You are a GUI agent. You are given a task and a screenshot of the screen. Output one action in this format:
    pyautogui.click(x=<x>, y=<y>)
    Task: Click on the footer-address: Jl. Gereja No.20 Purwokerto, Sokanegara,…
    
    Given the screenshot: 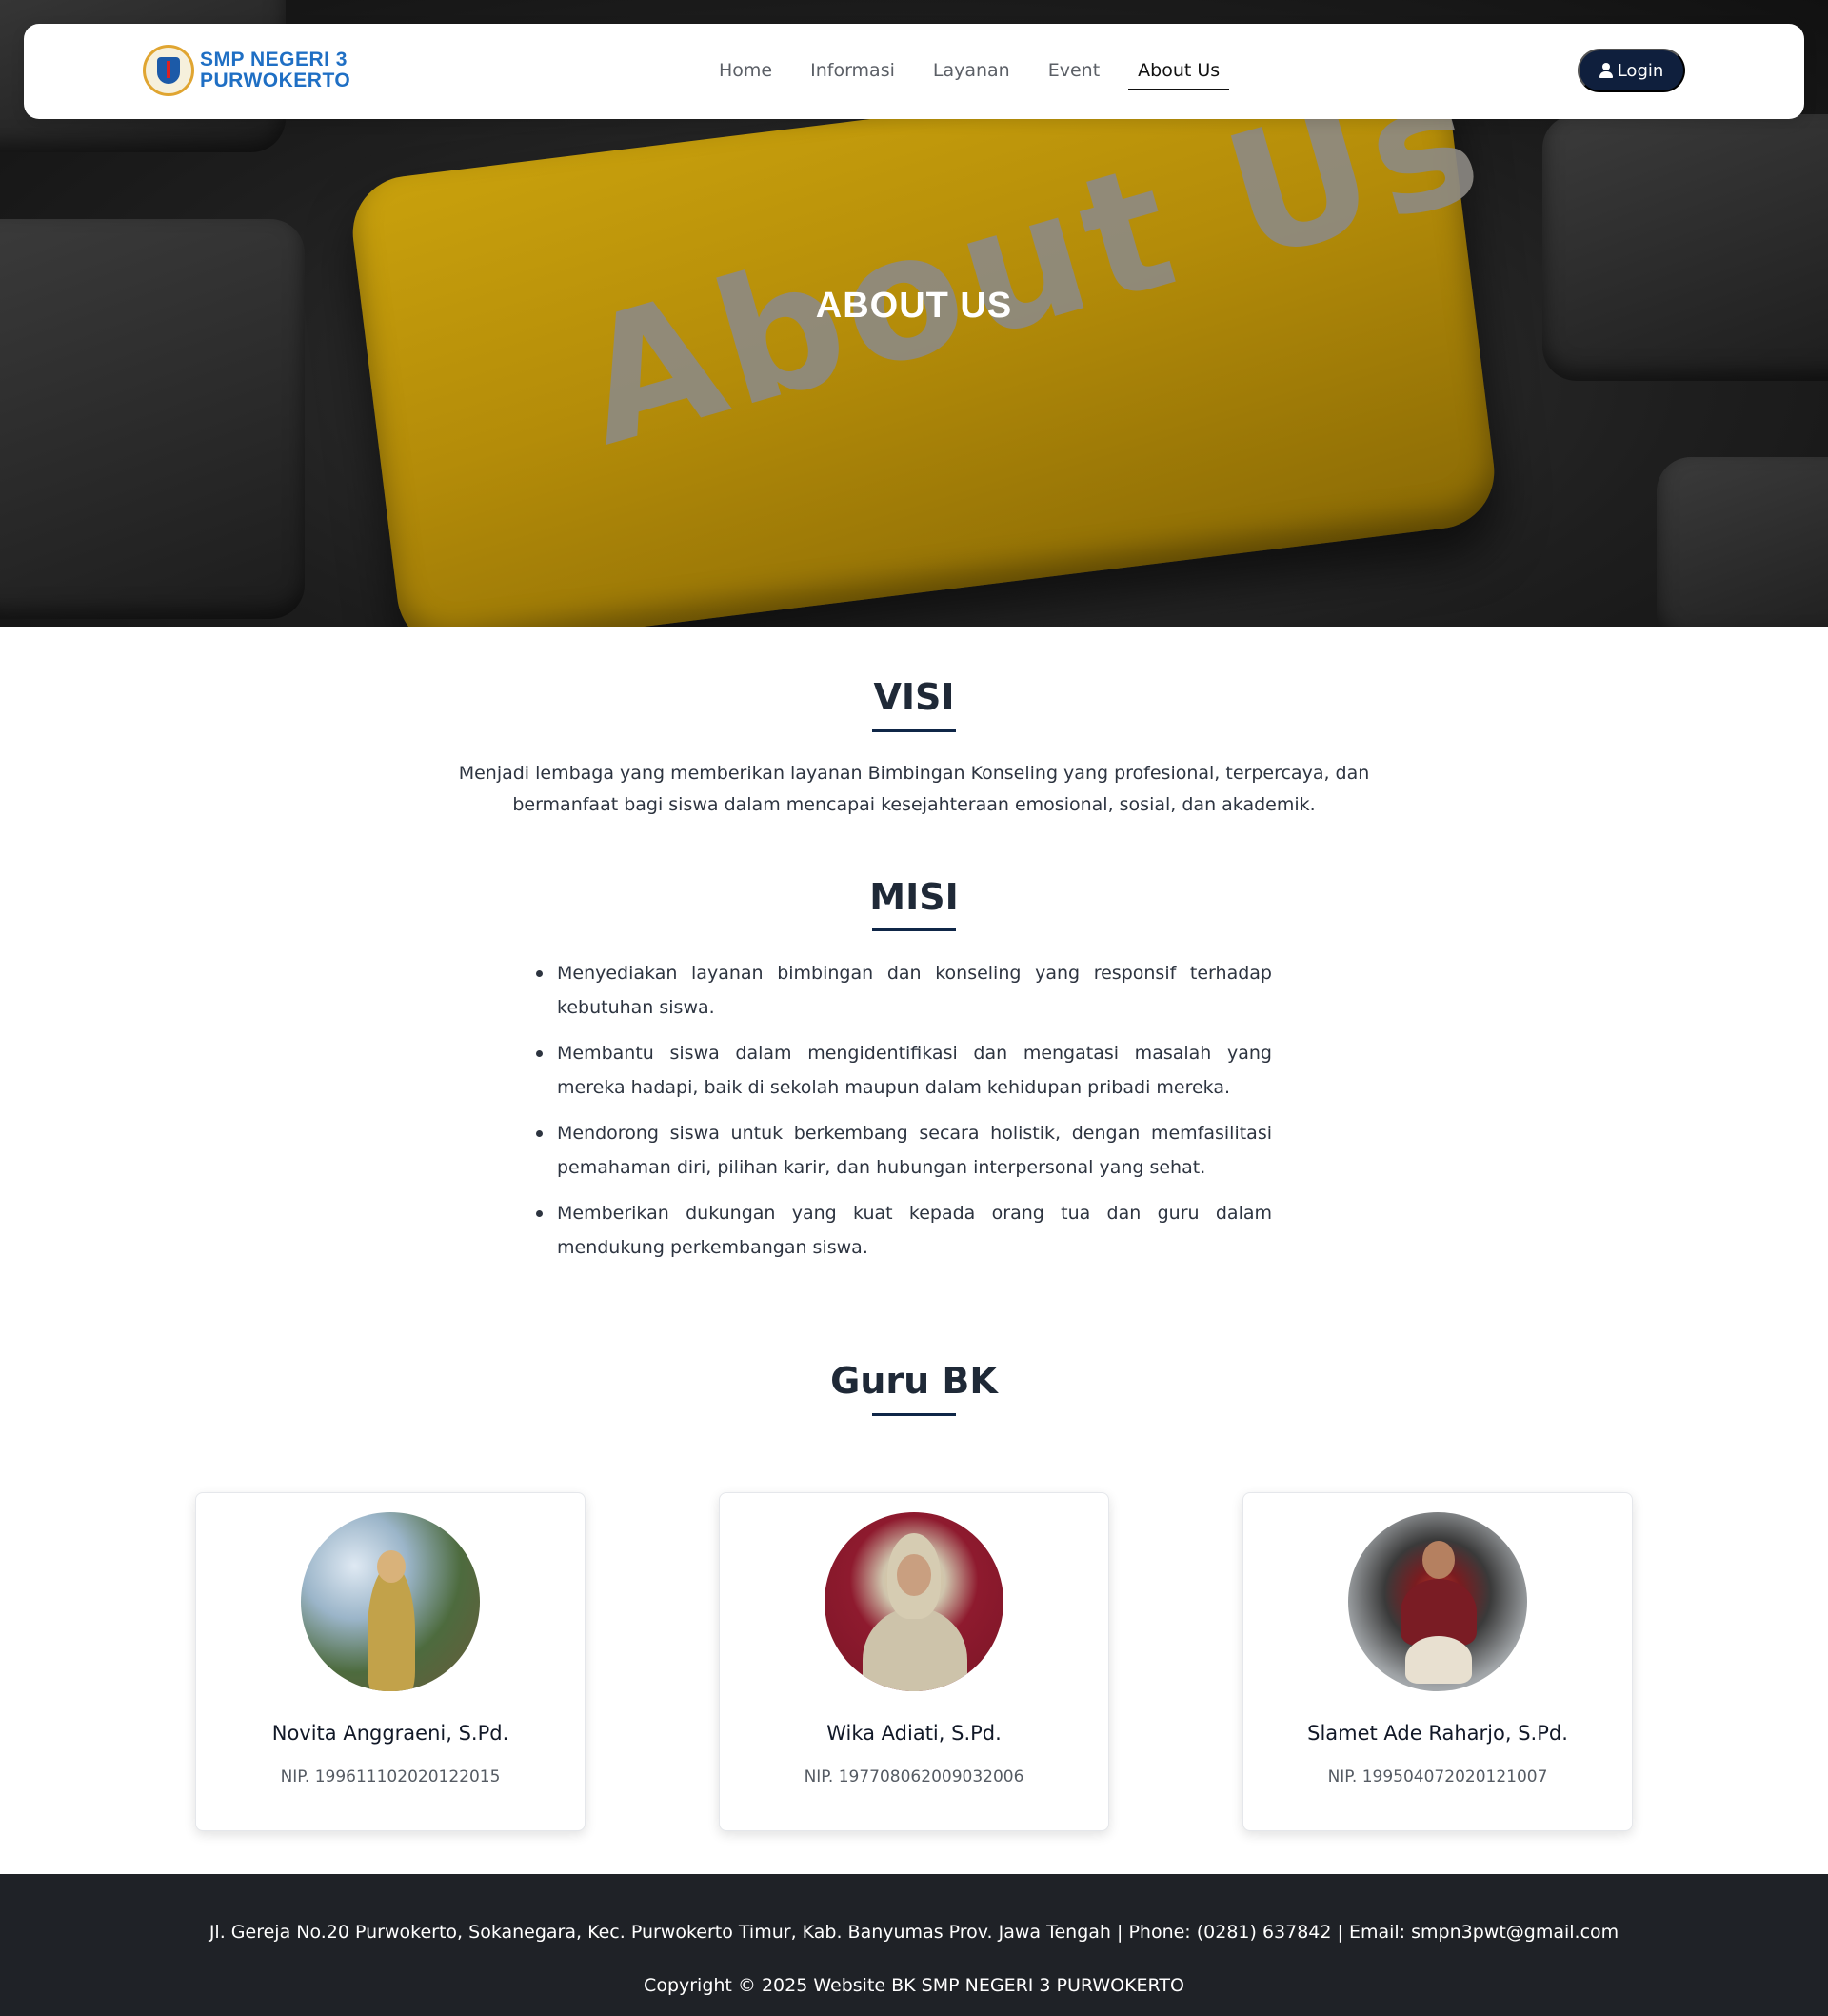 What is the action you would take?
    pyautogui.click(x=914, y=1932)
    